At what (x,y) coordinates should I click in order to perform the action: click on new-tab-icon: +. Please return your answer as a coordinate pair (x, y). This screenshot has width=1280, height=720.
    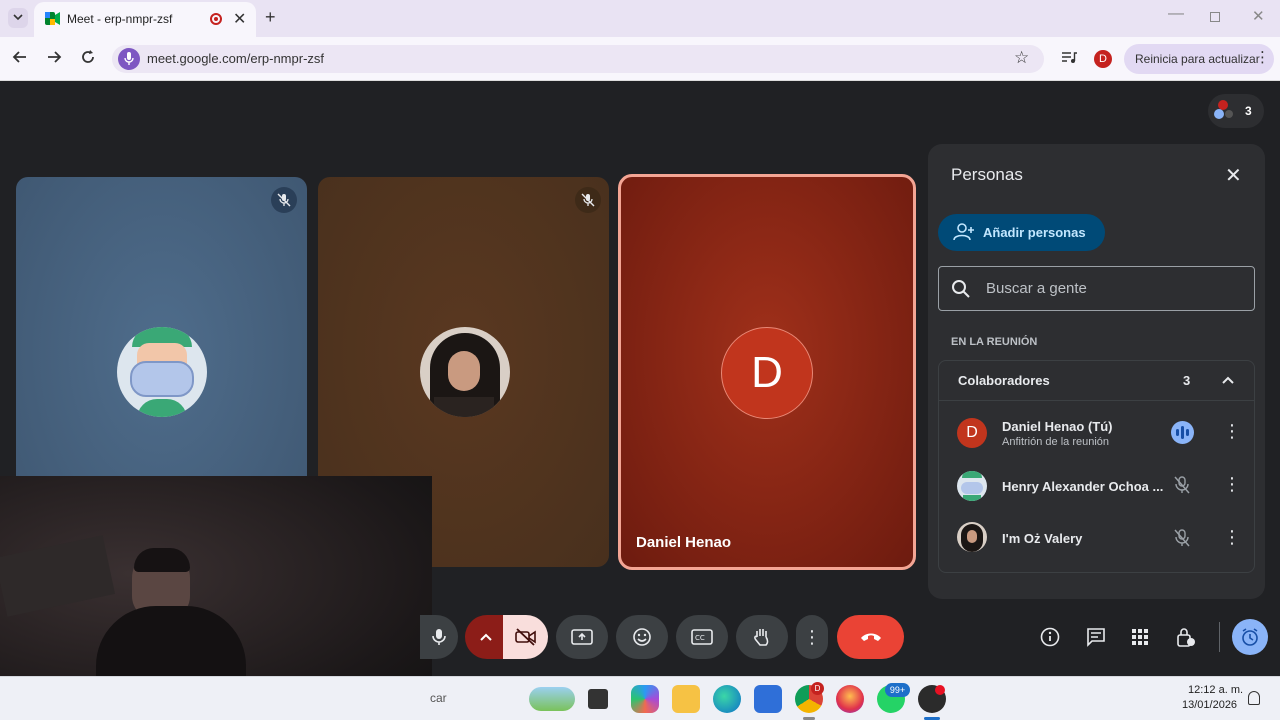
    Looking at the image, I should click on (270, 17).